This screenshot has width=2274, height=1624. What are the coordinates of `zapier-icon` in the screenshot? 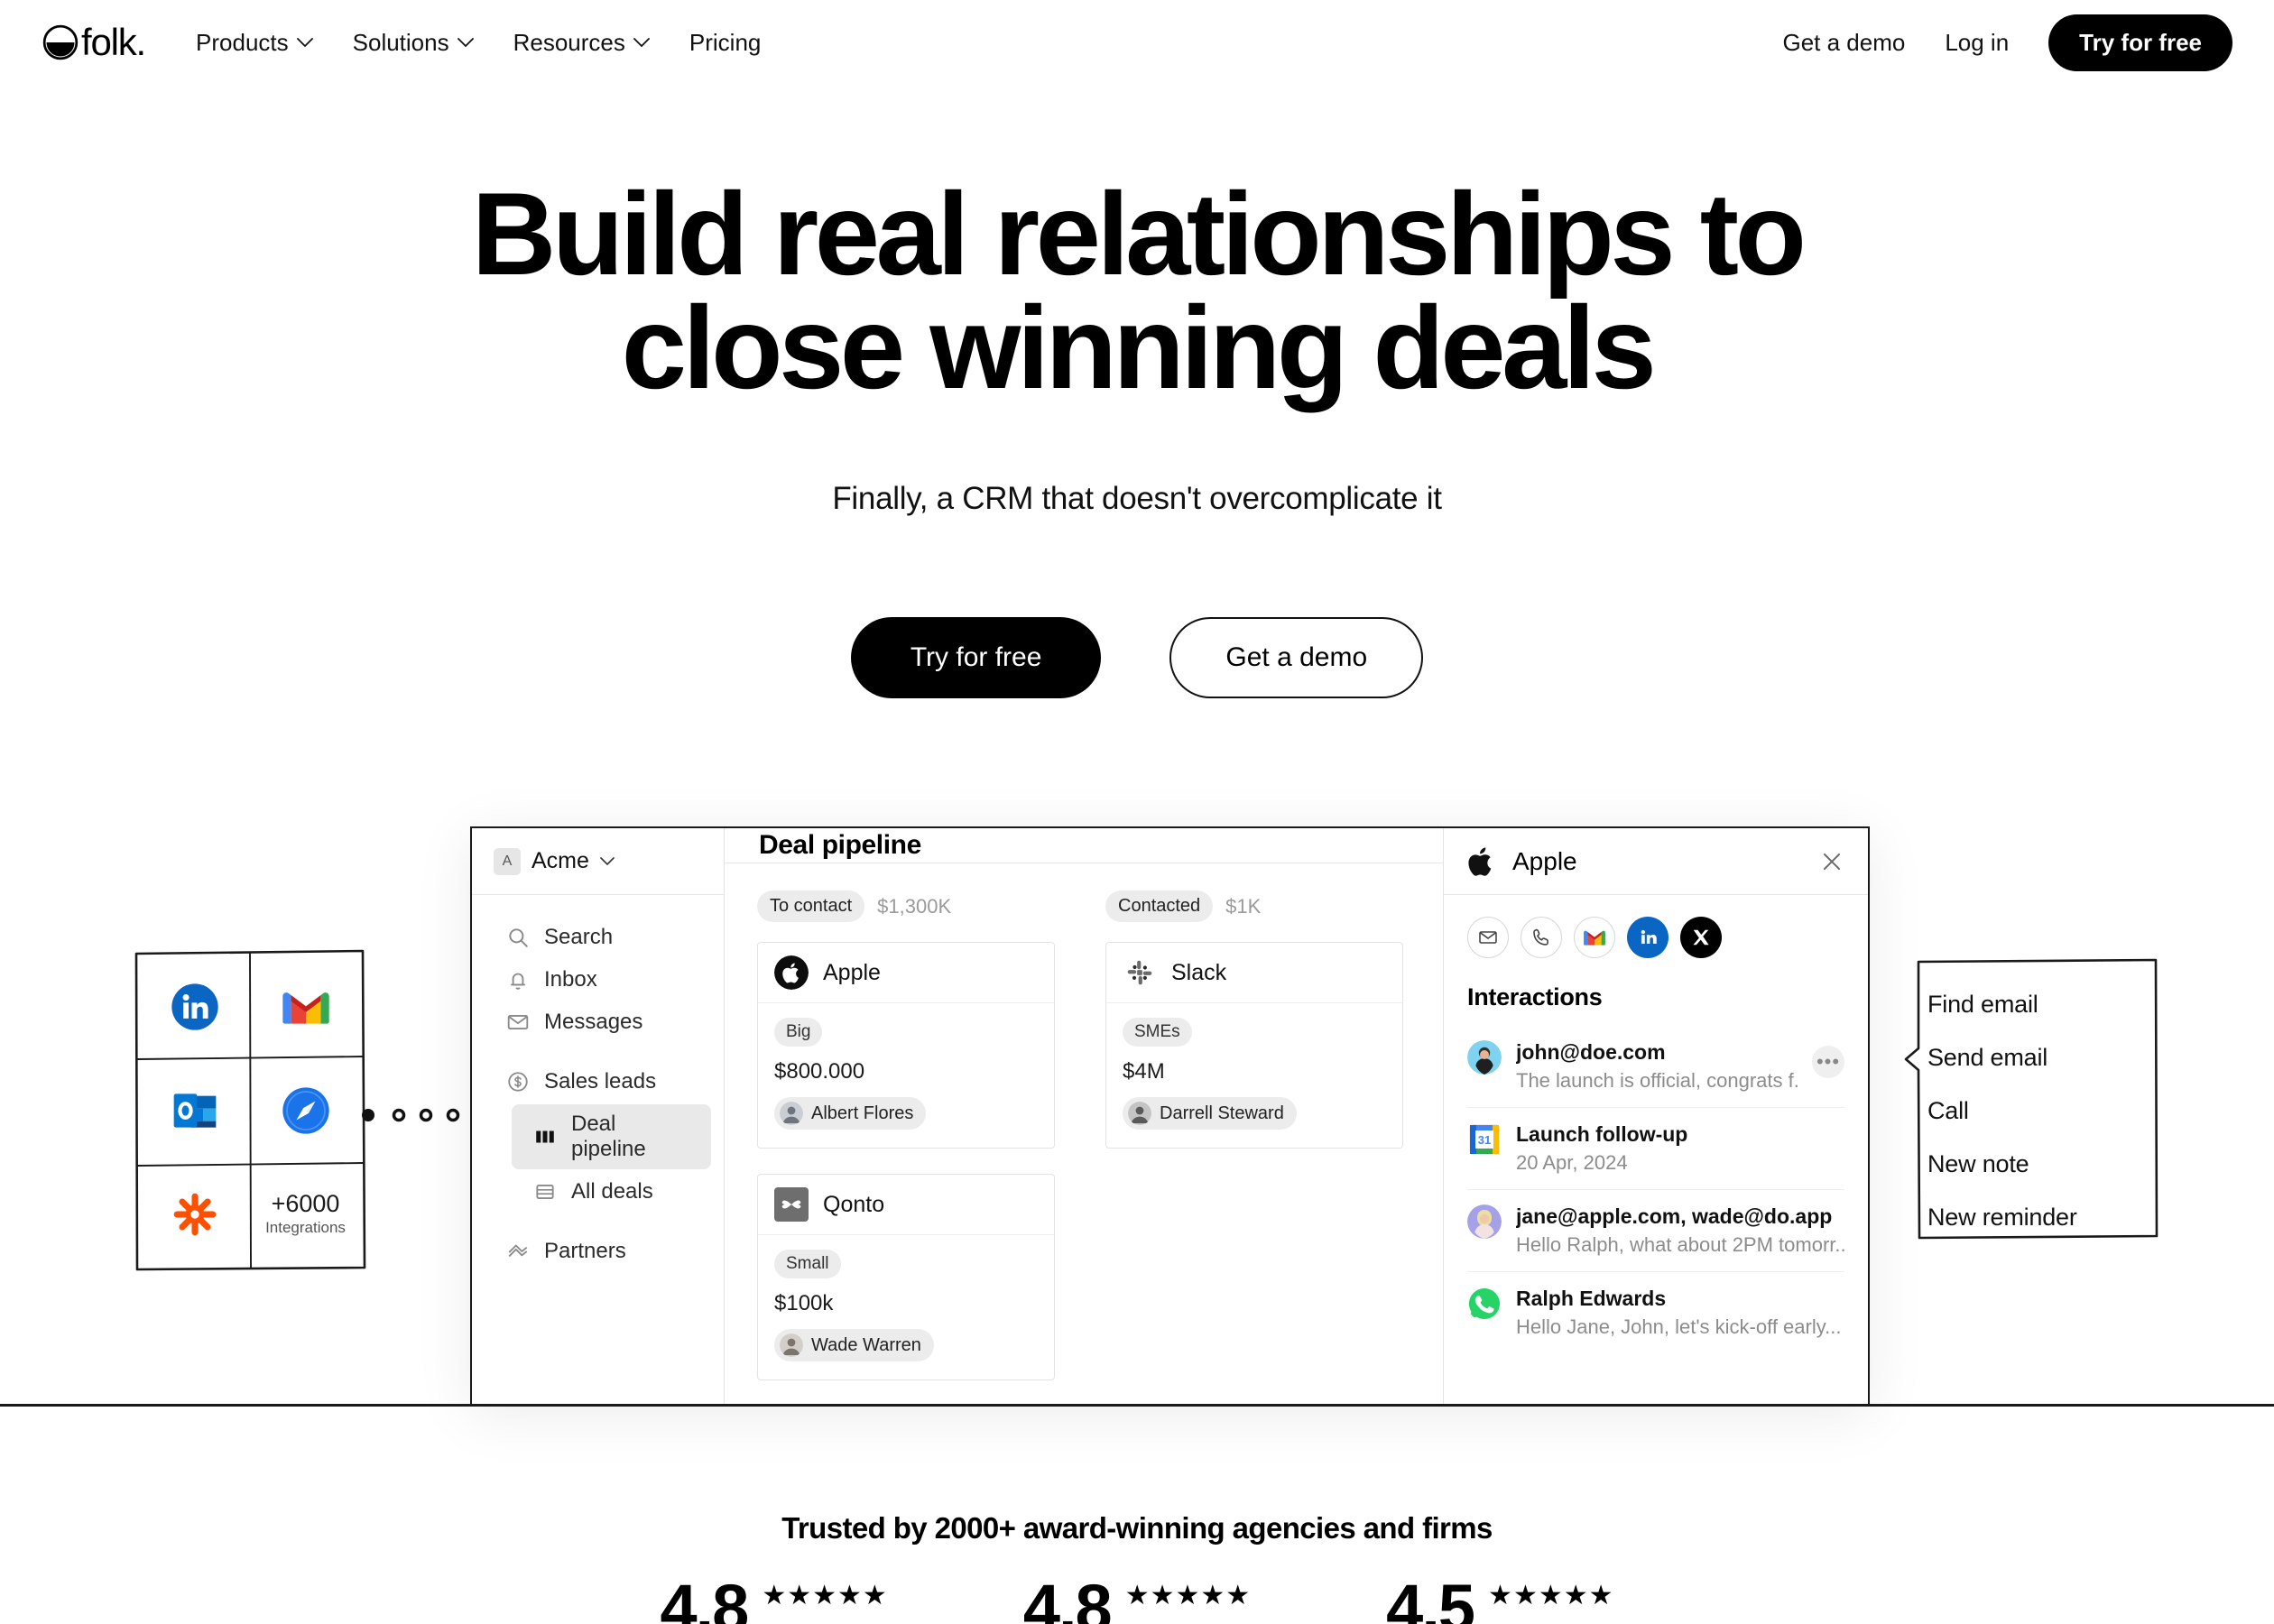 It's located at (194, 1214).